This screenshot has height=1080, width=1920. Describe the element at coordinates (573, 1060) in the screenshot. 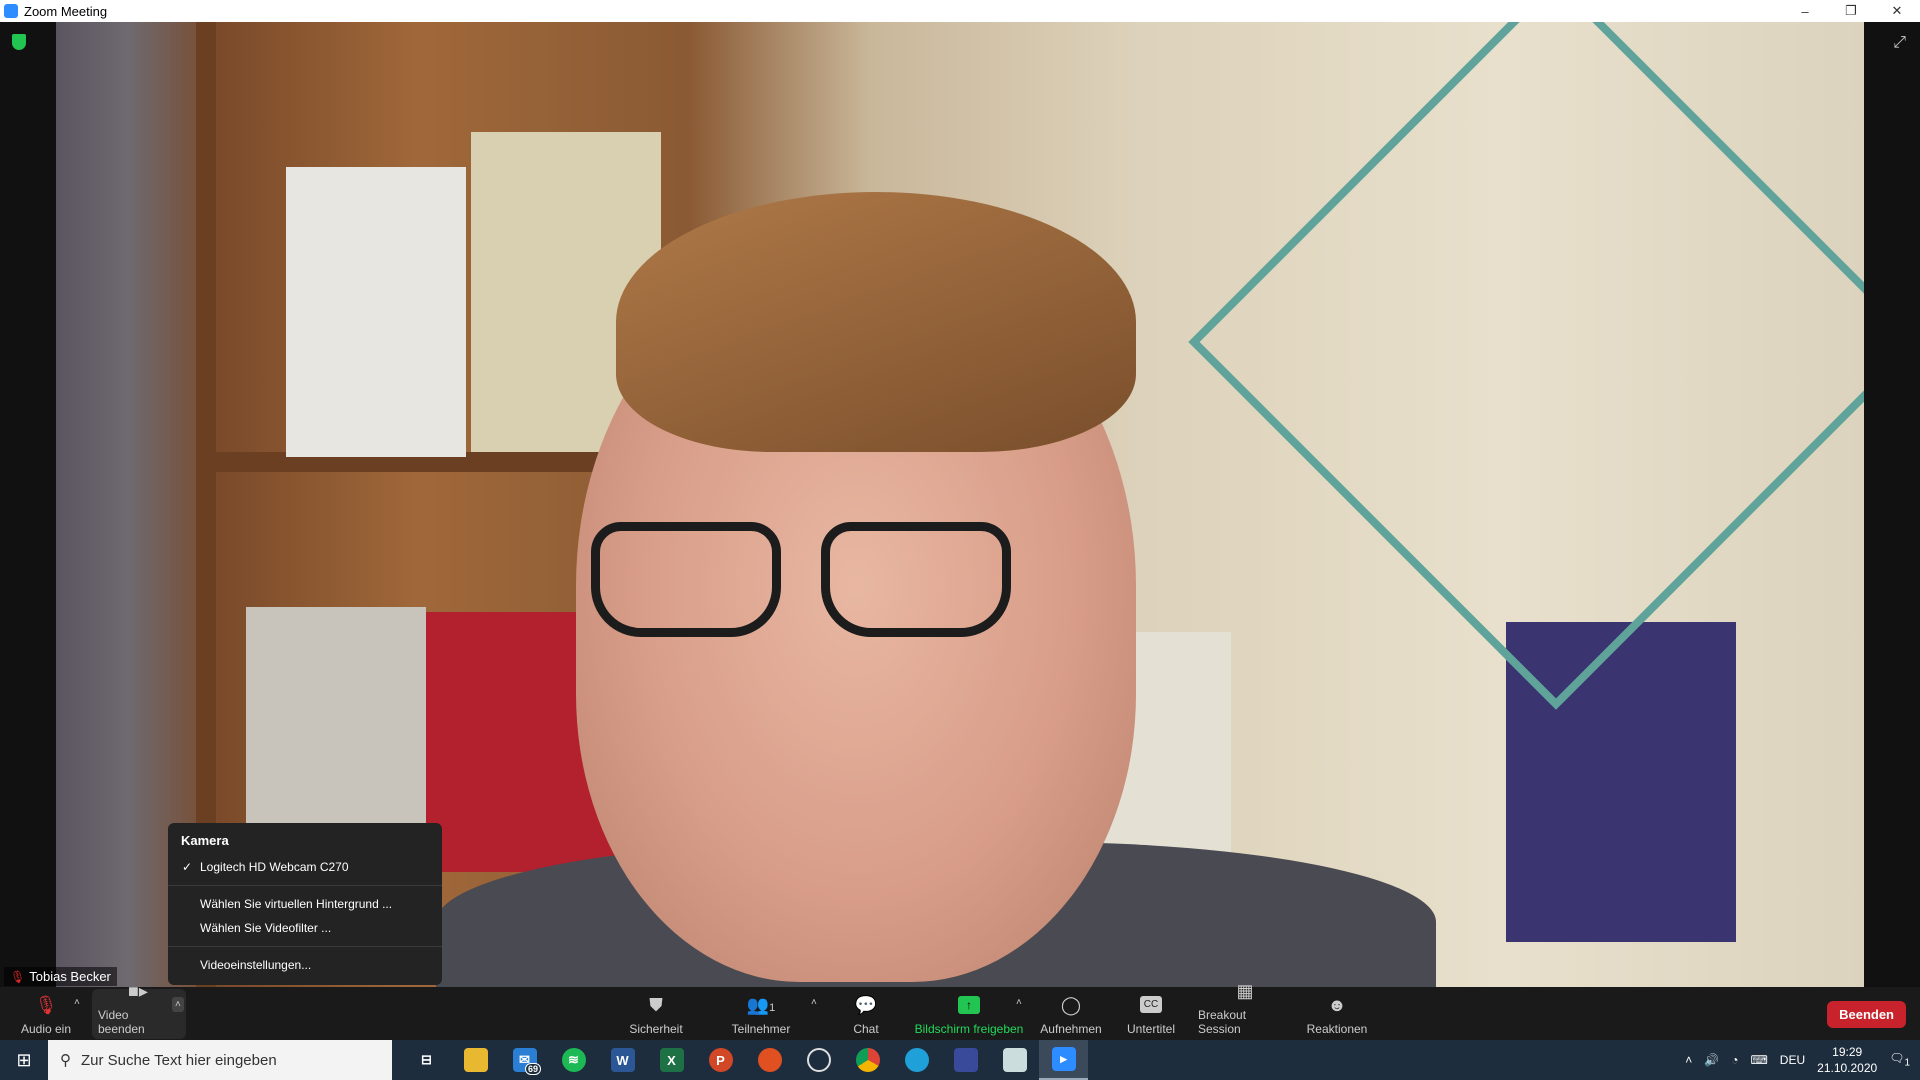

I see `spotify-icon: ≋` at that location.